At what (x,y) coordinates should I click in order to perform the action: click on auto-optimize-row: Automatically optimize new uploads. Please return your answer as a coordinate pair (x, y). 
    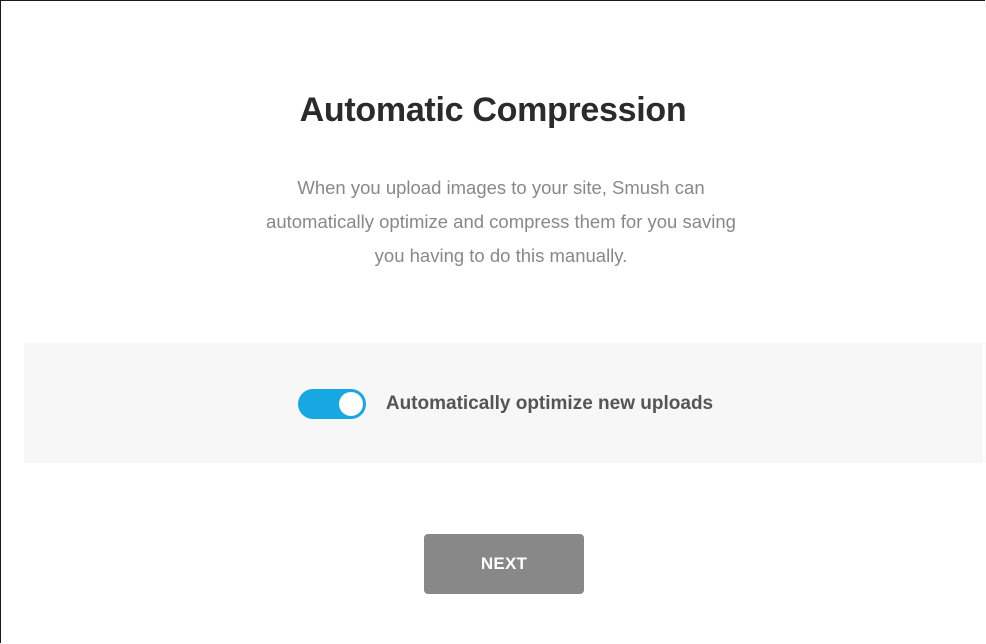
    Looking at the image, I should click on (505, 404).